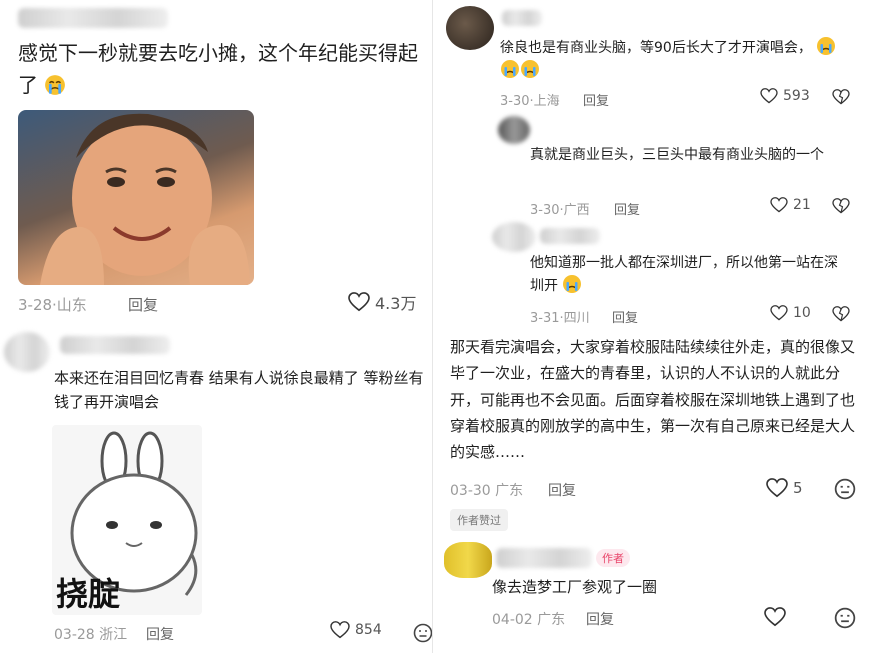 This screenshot has width=869, height=653. Describe the element at coordinates (613, 558) in the screenshot. I see `author-badge: 作者` at that location.